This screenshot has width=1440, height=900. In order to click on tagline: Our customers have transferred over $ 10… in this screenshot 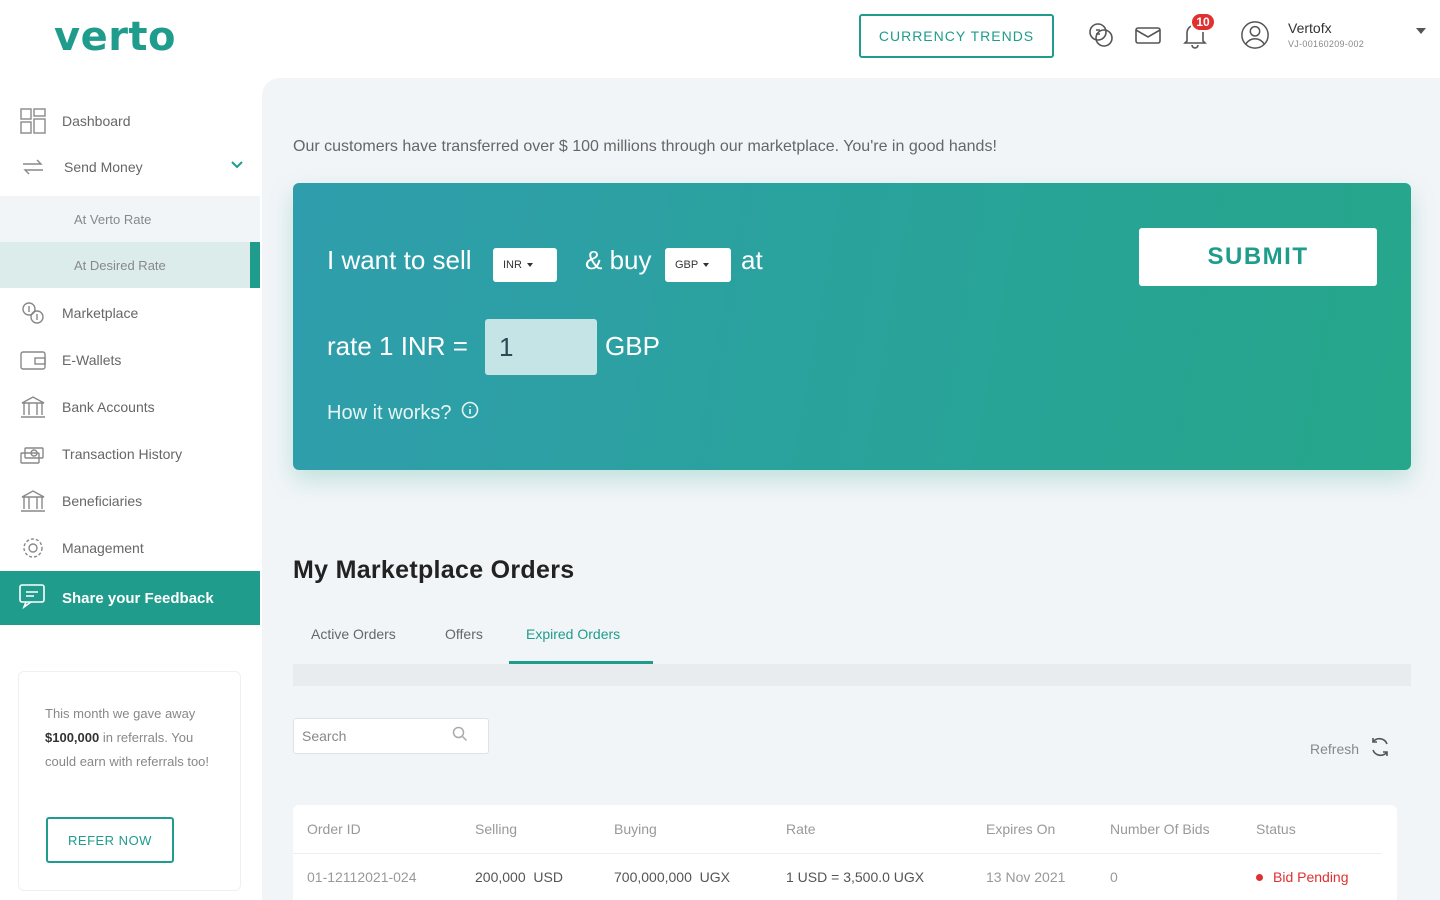, I will do `click(645, 146)`.